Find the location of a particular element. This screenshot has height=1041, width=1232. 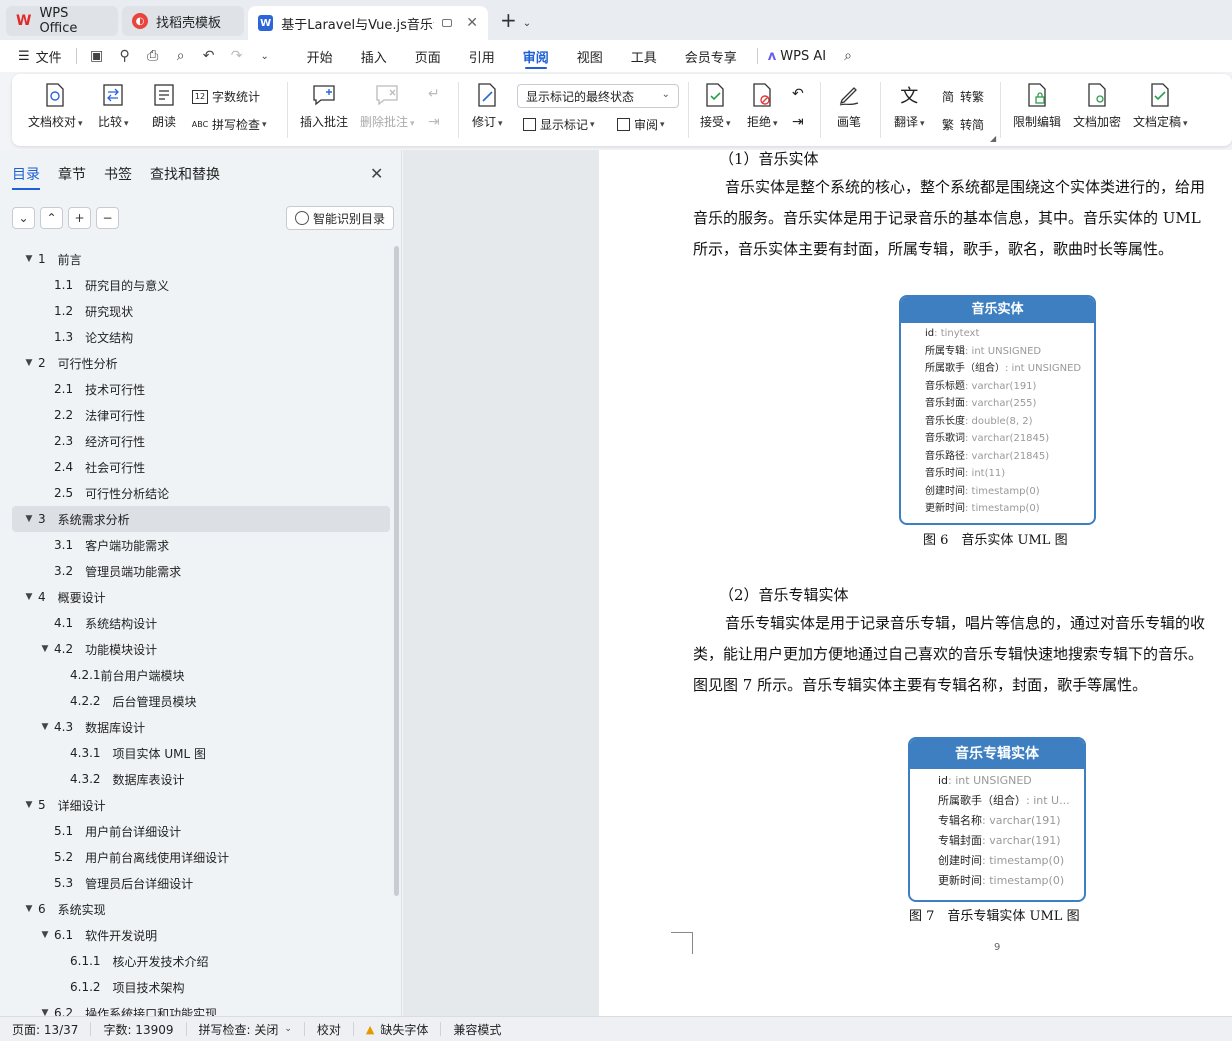

toc-item: ▼ 4 概要设计 is located at coordinates (201, 597).